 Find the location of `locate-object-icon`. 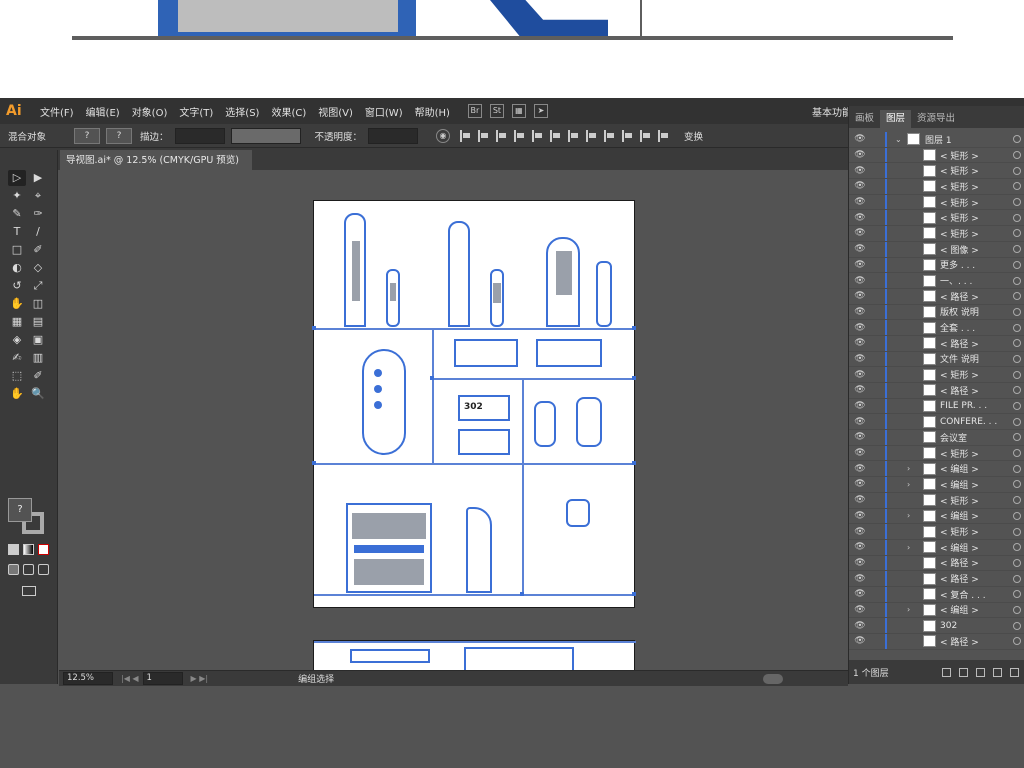

locate-object-icon is located at coordinates (946, 672).